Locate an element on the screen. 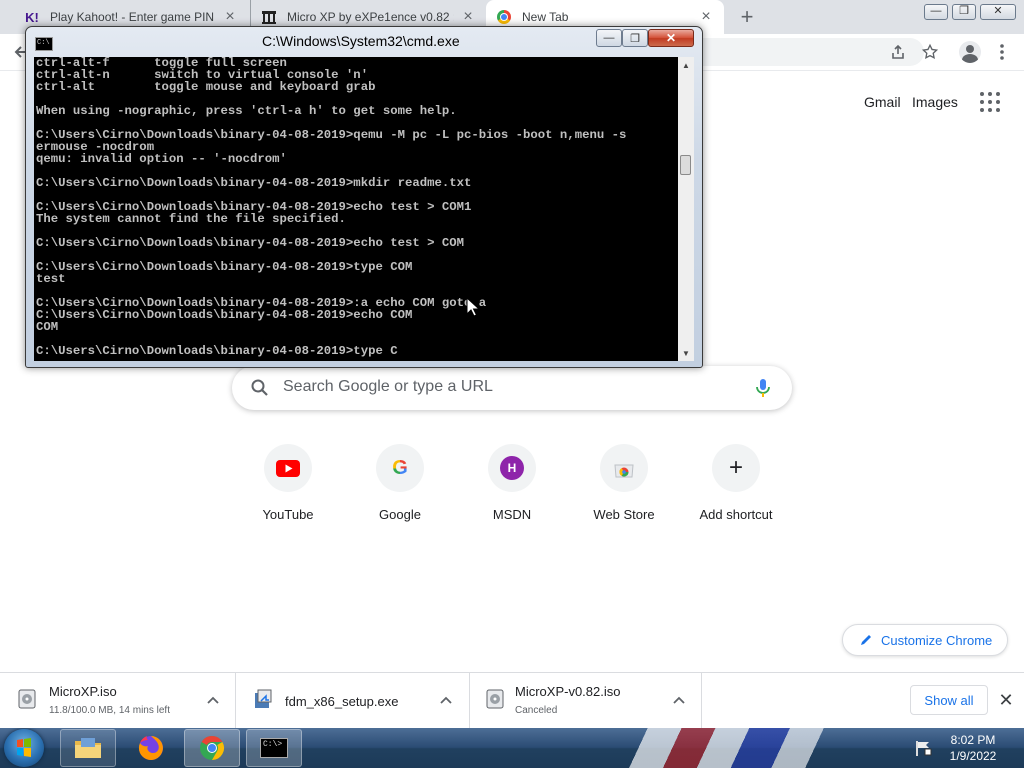 Image resolution: width=1024 pixels, height=768 pixels. microphone-icon is located at coordinates (763, 388).